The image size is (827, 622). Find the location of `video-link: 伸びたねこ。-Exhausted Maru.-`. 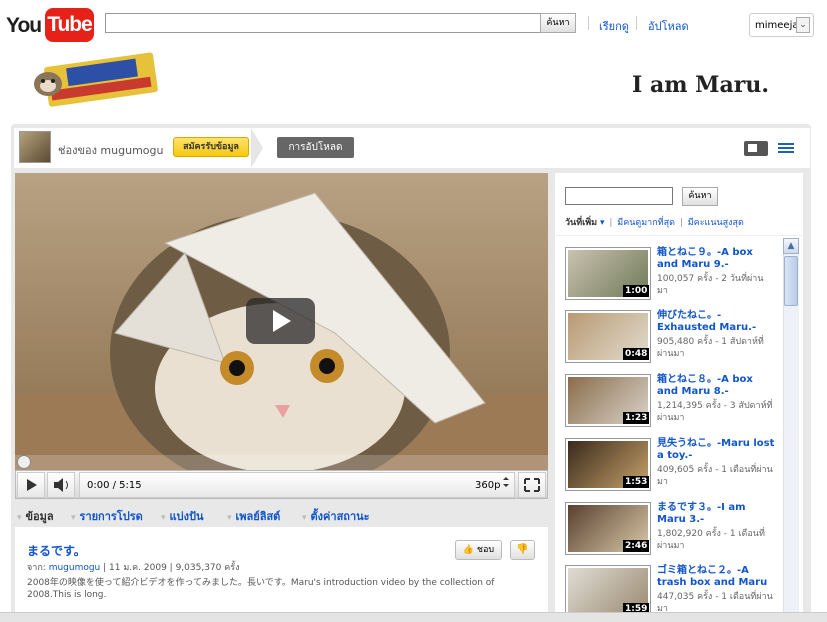

video-link: 伸びたねこ。-Exhausted Maru.- is located at coordinates (717, 322).